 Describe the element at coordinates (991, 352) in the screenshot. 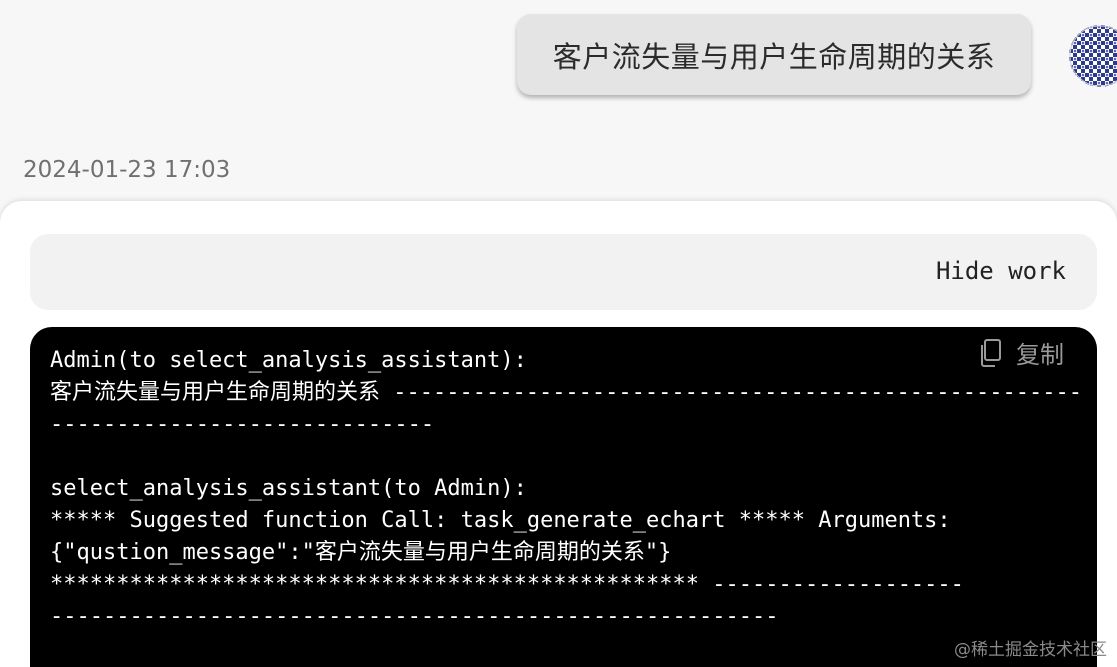

I see `copy-icon` at that location.